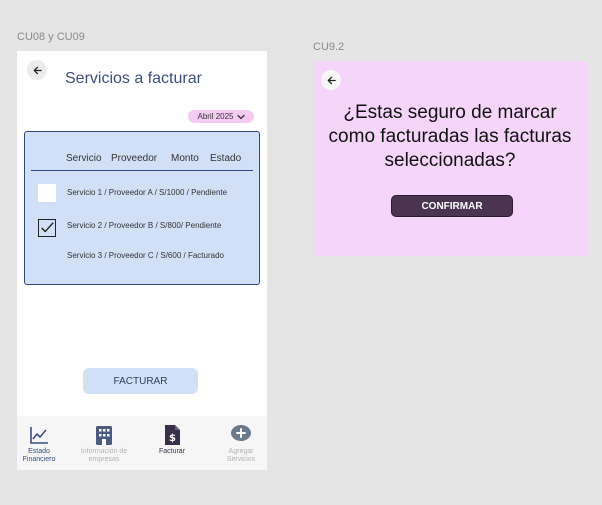 Image resolution: width=602 pixels, height=505 pixels. What do you see at coordinates (104, 459) in the screenshot?
I see `nav-label-line2: empresas` at bounding box center [104, 459].